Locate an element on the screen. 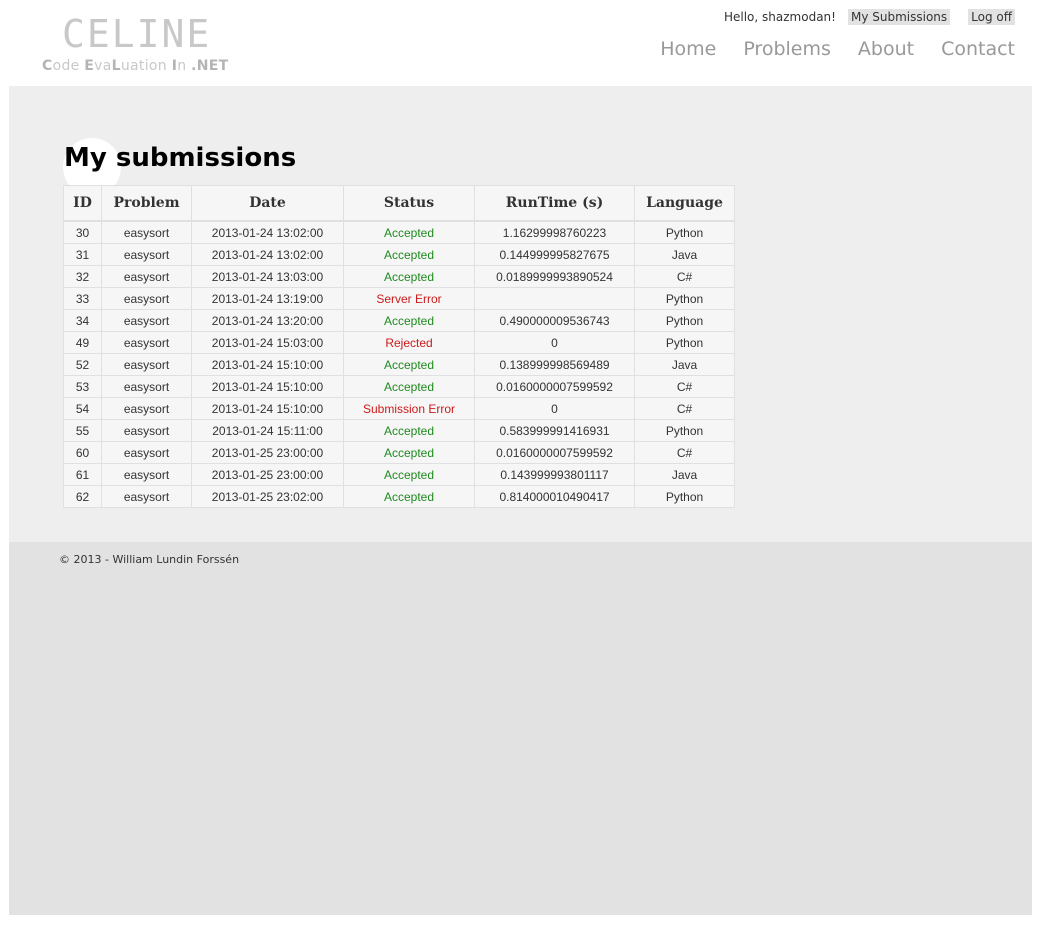  cell-date: 2013-01-24 15:11:00 is located at coordinates (267, 430).